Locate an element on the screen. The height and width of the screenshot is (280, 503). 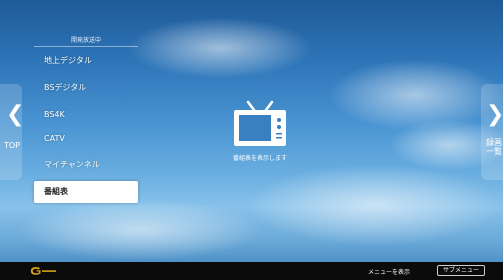
sub-menu-button: サブメニュー is located at coordinates (461, 270).